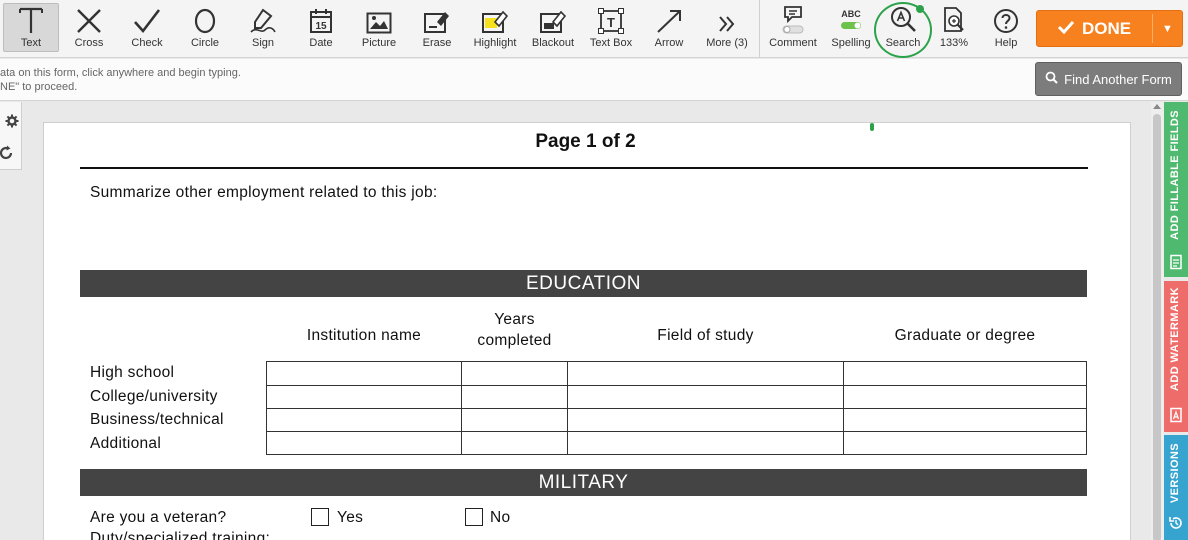  What do you see at coordinates (1176, 189) in the screenshot?
I see `add-fillable-fields-tab: ADD FILLABLE FIELDS` at bounding box center [1176, 189].